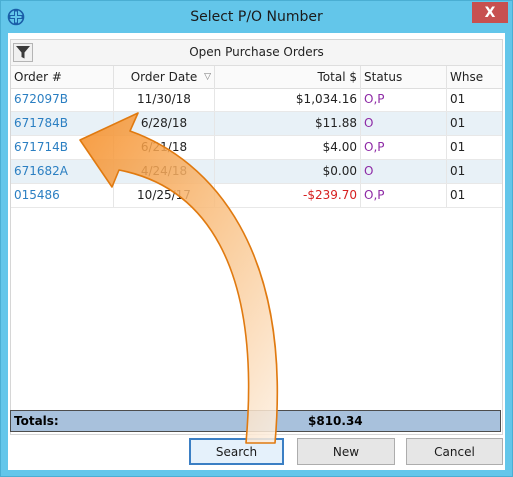 This screenshot has height=477, width=513. Describe the element at coordinates (288, 171) in the screenshot. I see `total-cell: $0.00` at that location.